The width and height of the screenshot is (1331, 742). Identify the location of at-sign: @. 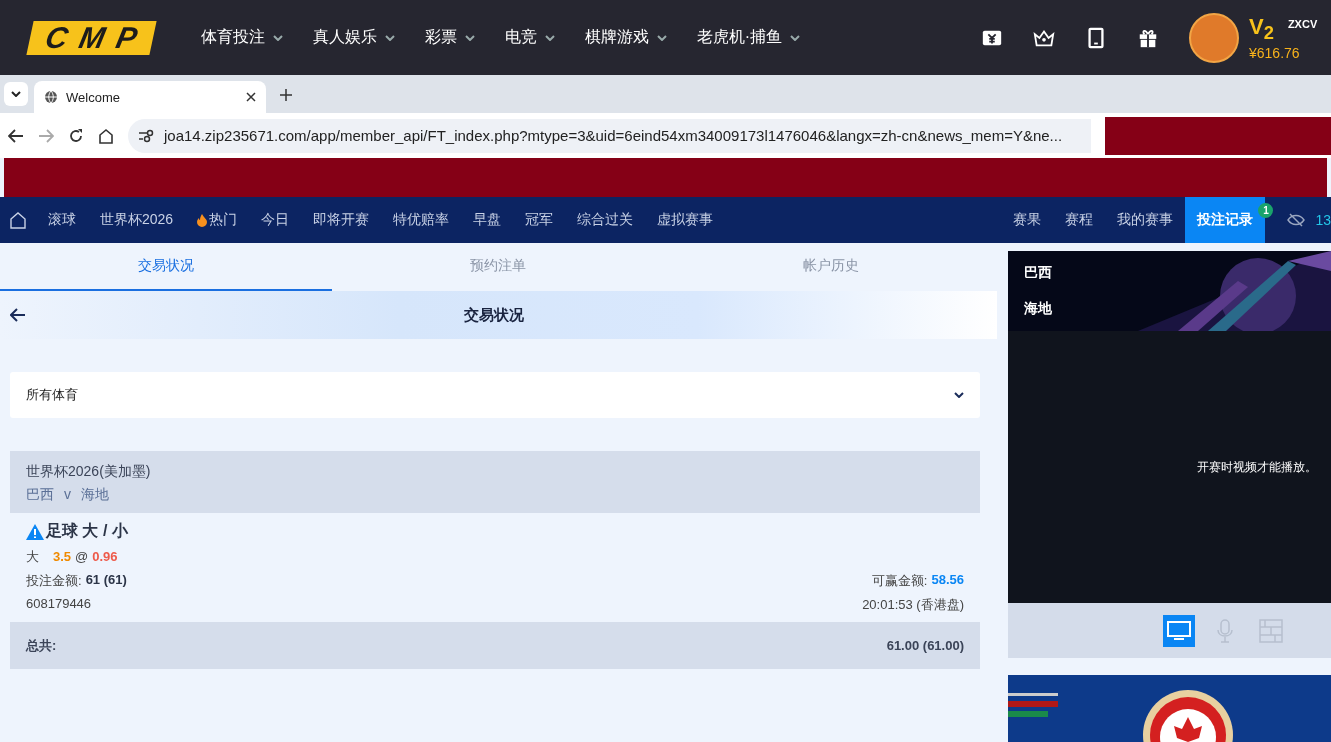
(82, 556).